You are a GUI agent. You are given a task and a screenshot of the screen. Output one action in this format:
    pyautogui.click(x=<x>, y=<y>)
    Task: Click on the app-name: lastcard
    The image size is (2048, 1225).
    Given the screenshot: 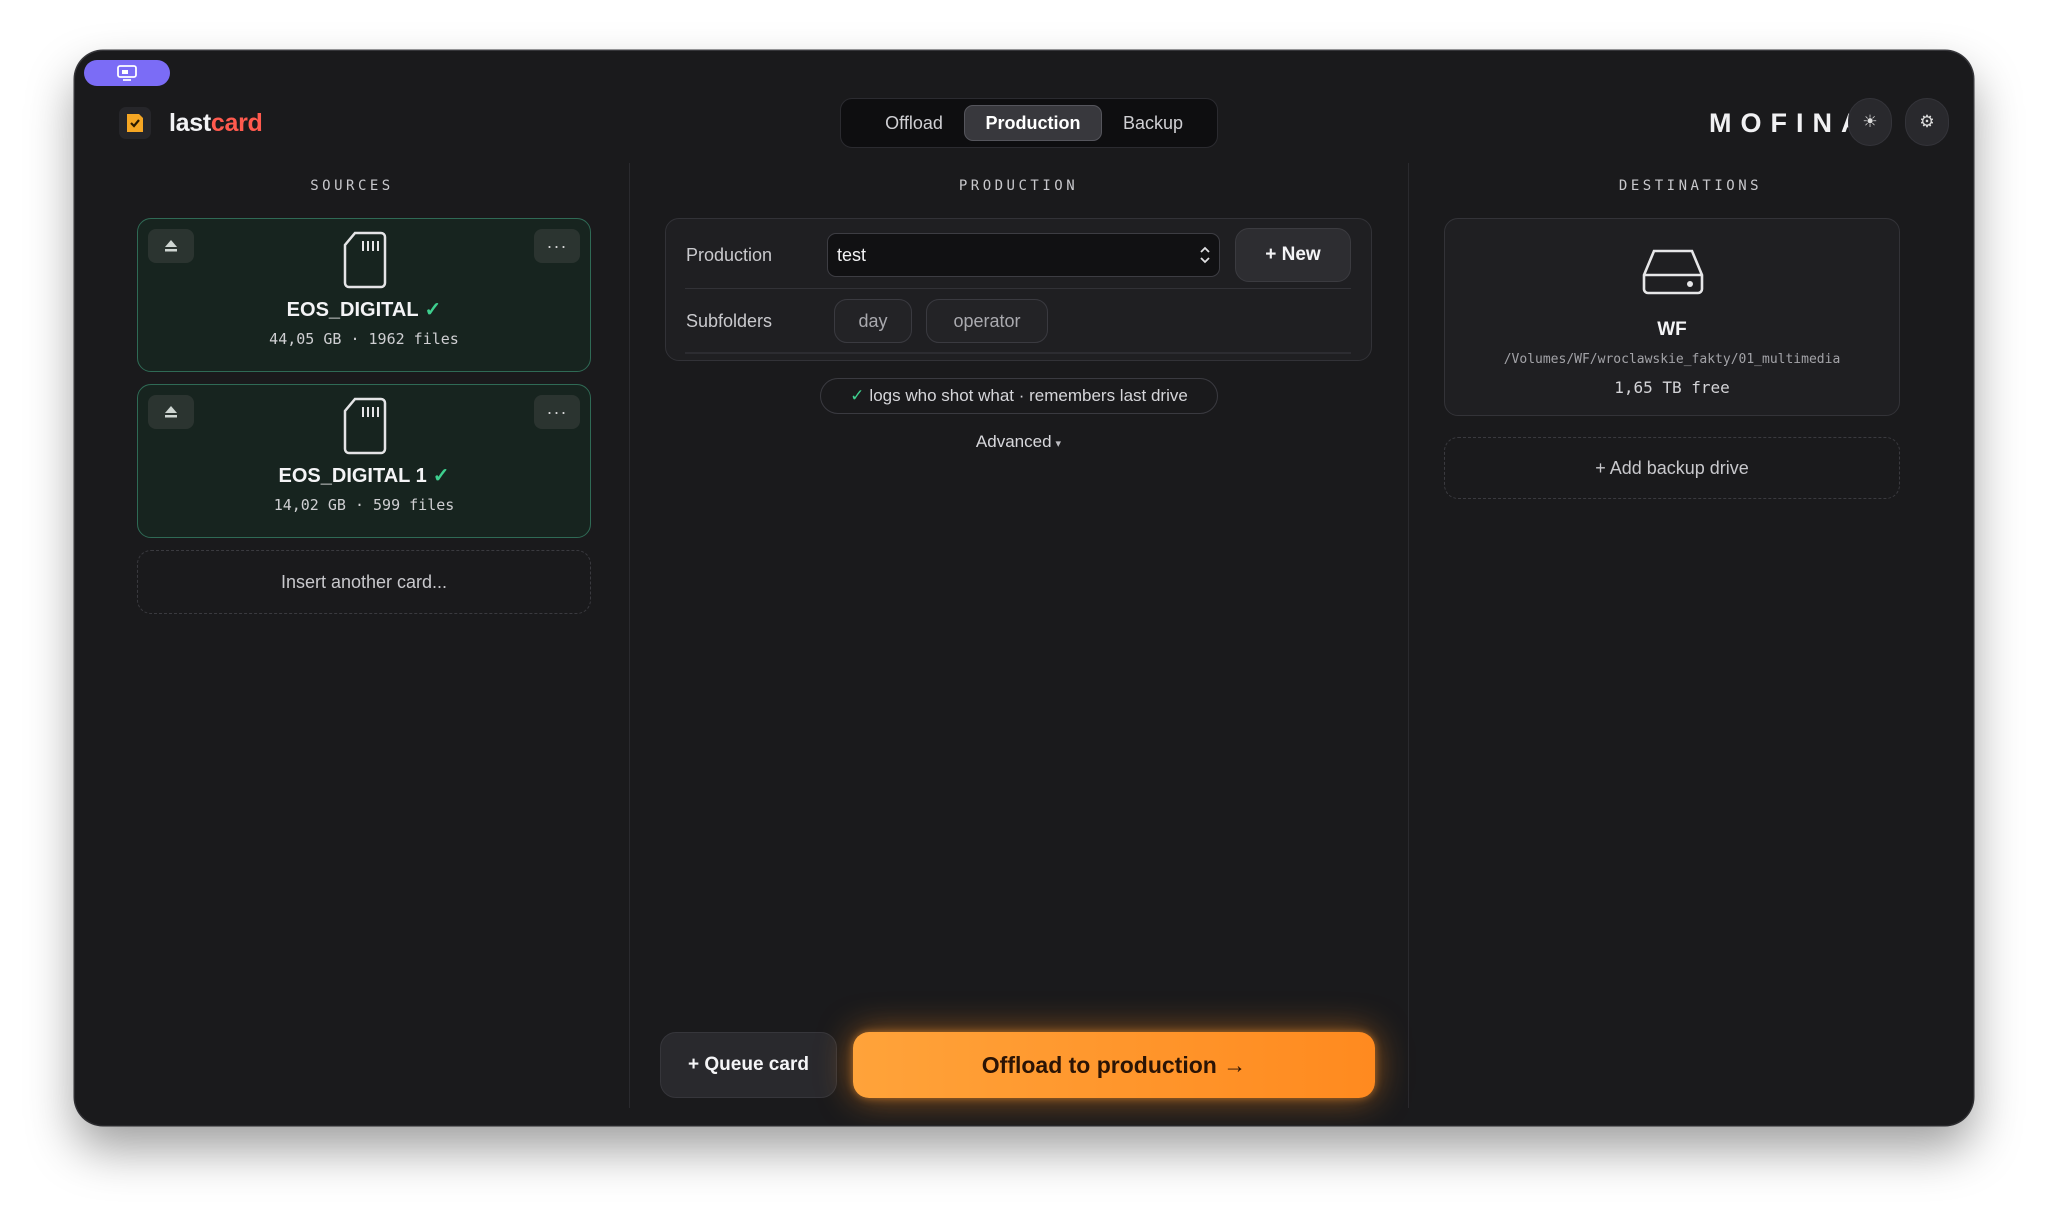 What is the action you would take?
    pyautogui.click(x=216, y=123)
    